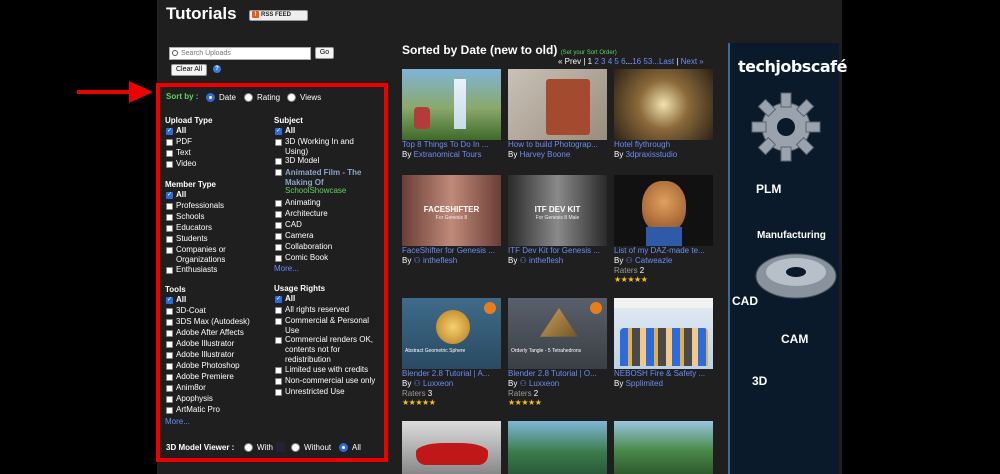 Image resolution: width=1000 pixels, height=474 pixels. I want to click on search-input: Search Uploads, so click(240, 53).